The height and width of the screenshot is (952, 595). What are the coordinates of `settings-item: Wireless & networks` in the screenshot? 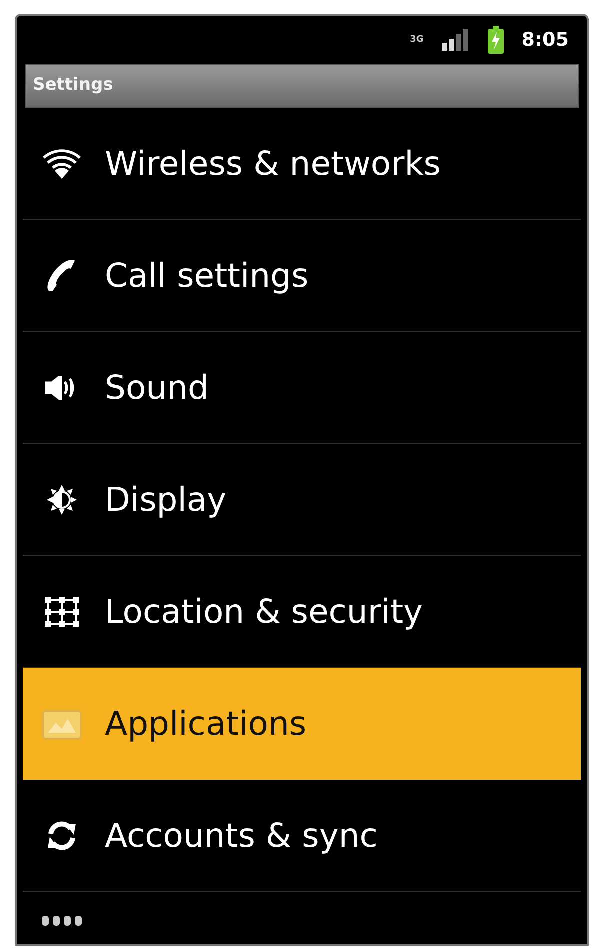 It's located at (302, 164).